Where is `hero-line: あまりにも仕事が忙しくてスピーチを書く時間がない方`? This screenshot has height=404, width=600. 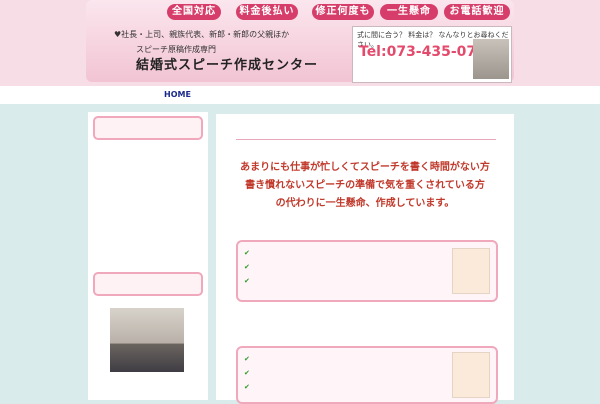 hero-line: あまりにも仕事が忙しくてスピーチを書く時間がない方 is located at coordinates (365, 167).